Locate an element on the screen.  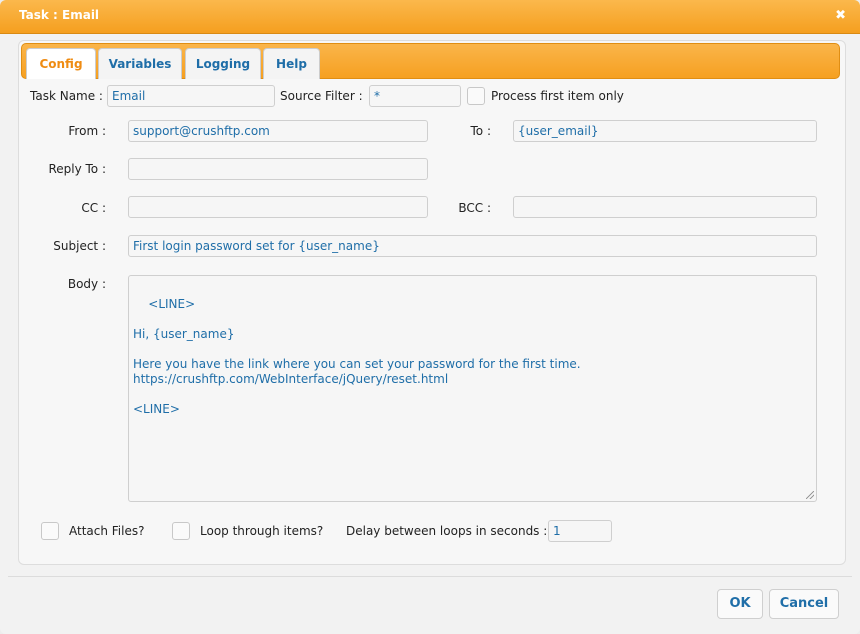
title-bar: Task : Email ✖ is located at coordinates (430, 17).